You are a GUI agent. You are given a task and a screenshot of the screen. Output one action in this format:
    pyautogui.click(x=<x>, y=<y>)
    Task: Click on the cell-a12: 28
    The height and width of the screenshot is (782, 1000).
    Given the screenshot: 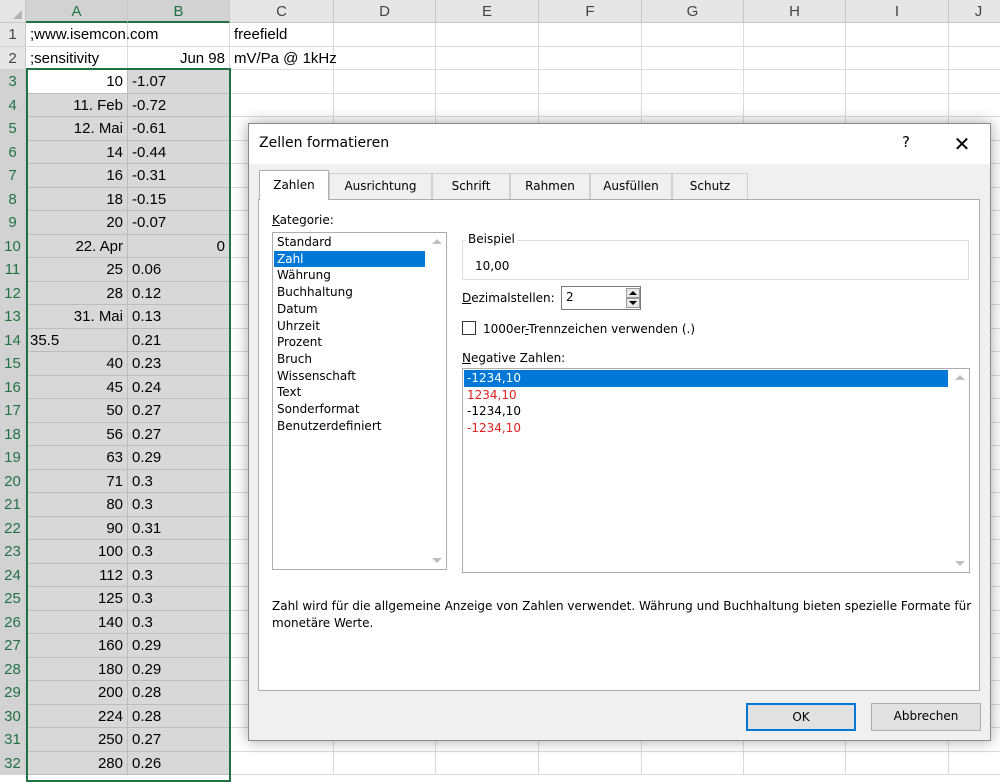 What is the action you would take?
    pyautogui.click(x=77, y=293)
    